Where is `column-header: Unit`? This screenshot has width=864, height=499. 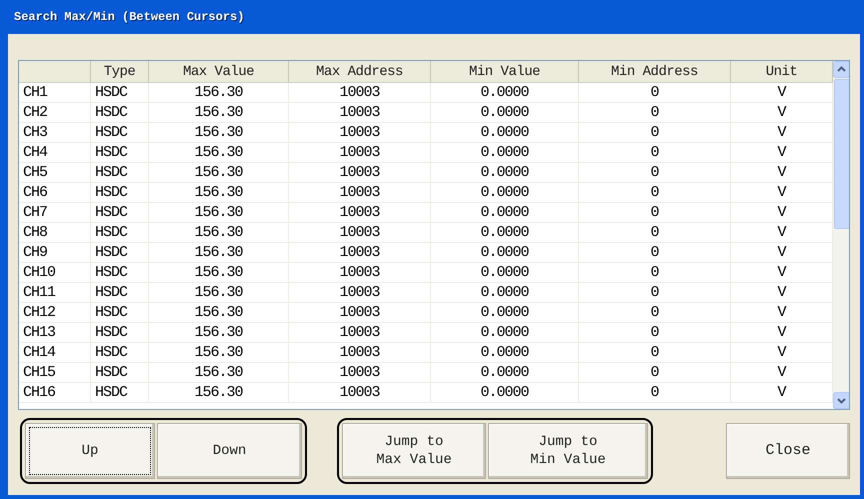
column-header: Unit is located at coordinates (782, 72).